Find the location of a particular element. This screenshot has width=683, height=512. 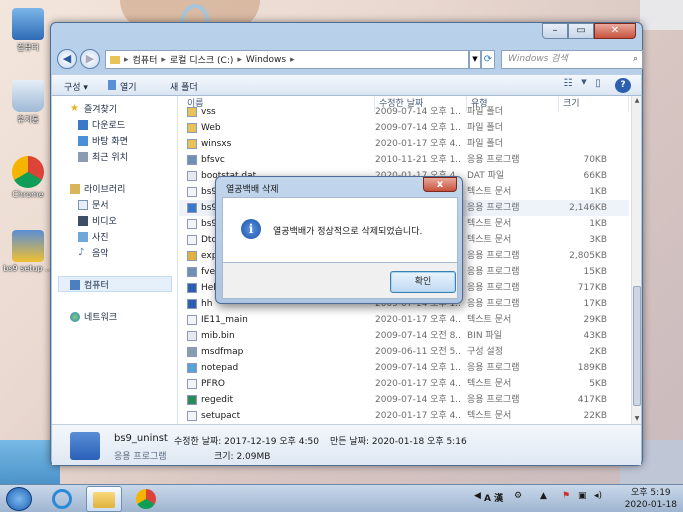

nav-item-favorites: ★ 즐겨찾기 is located at coordinates (93, 108).